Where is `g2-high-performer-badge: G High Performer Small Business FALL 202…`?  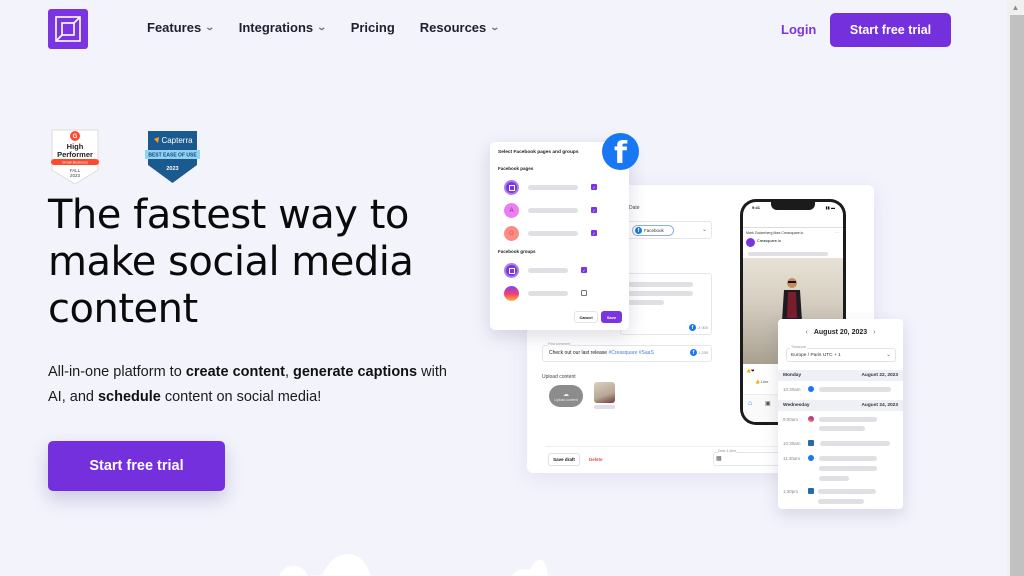 g2-high-performer-badge: G High Performer Small Business FALL 202… is located at coordinates (75, 157).